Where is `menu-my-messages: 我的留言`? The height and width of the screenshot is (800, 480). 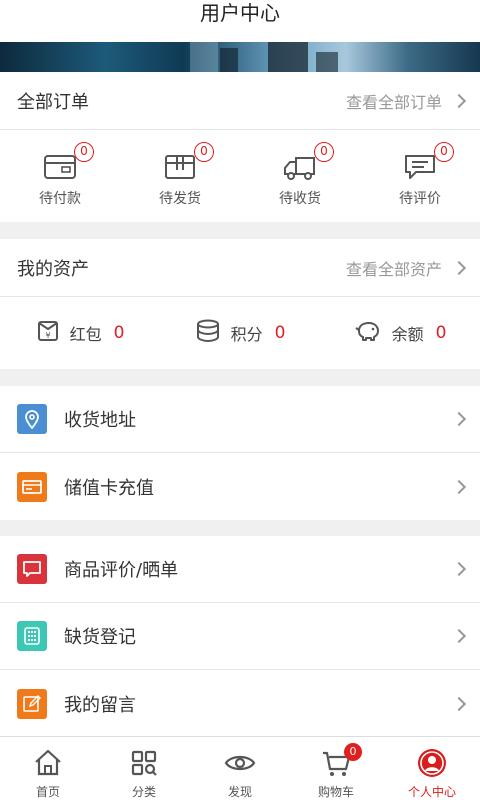 menu-my-messages: 我的留言 is located at coordinates (240, 703).